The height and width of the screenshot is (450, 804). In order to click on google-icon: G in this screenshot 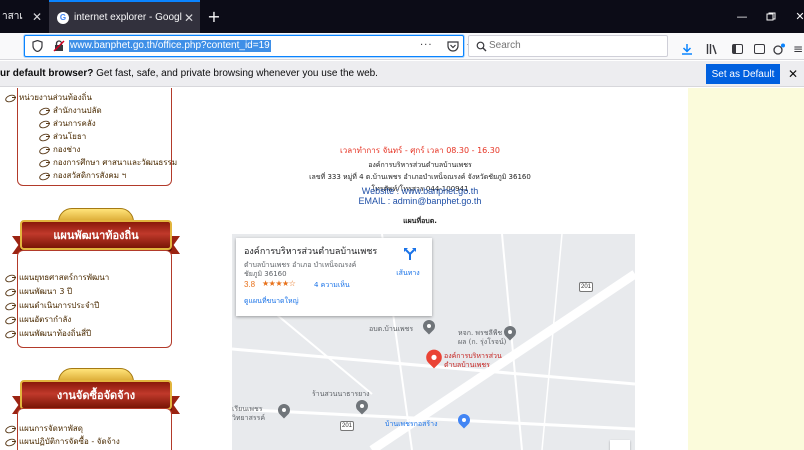, I will do `click(63, 17)`.